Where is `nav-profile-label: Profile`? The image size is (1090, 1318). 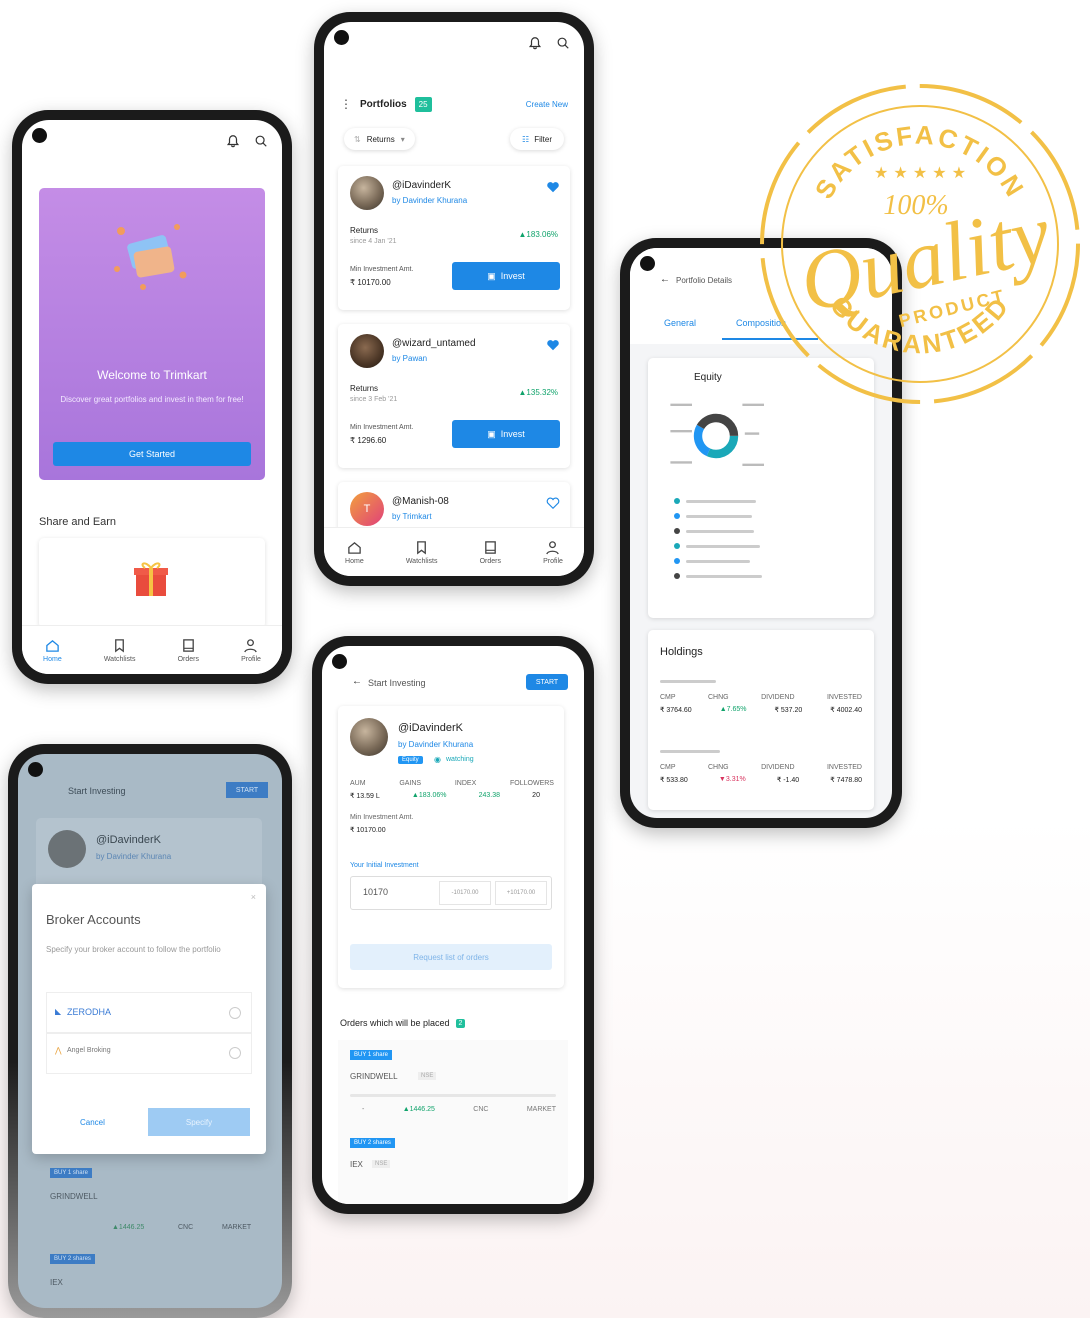 nav-profile-label: Profile is located at coordinates (553, 561).